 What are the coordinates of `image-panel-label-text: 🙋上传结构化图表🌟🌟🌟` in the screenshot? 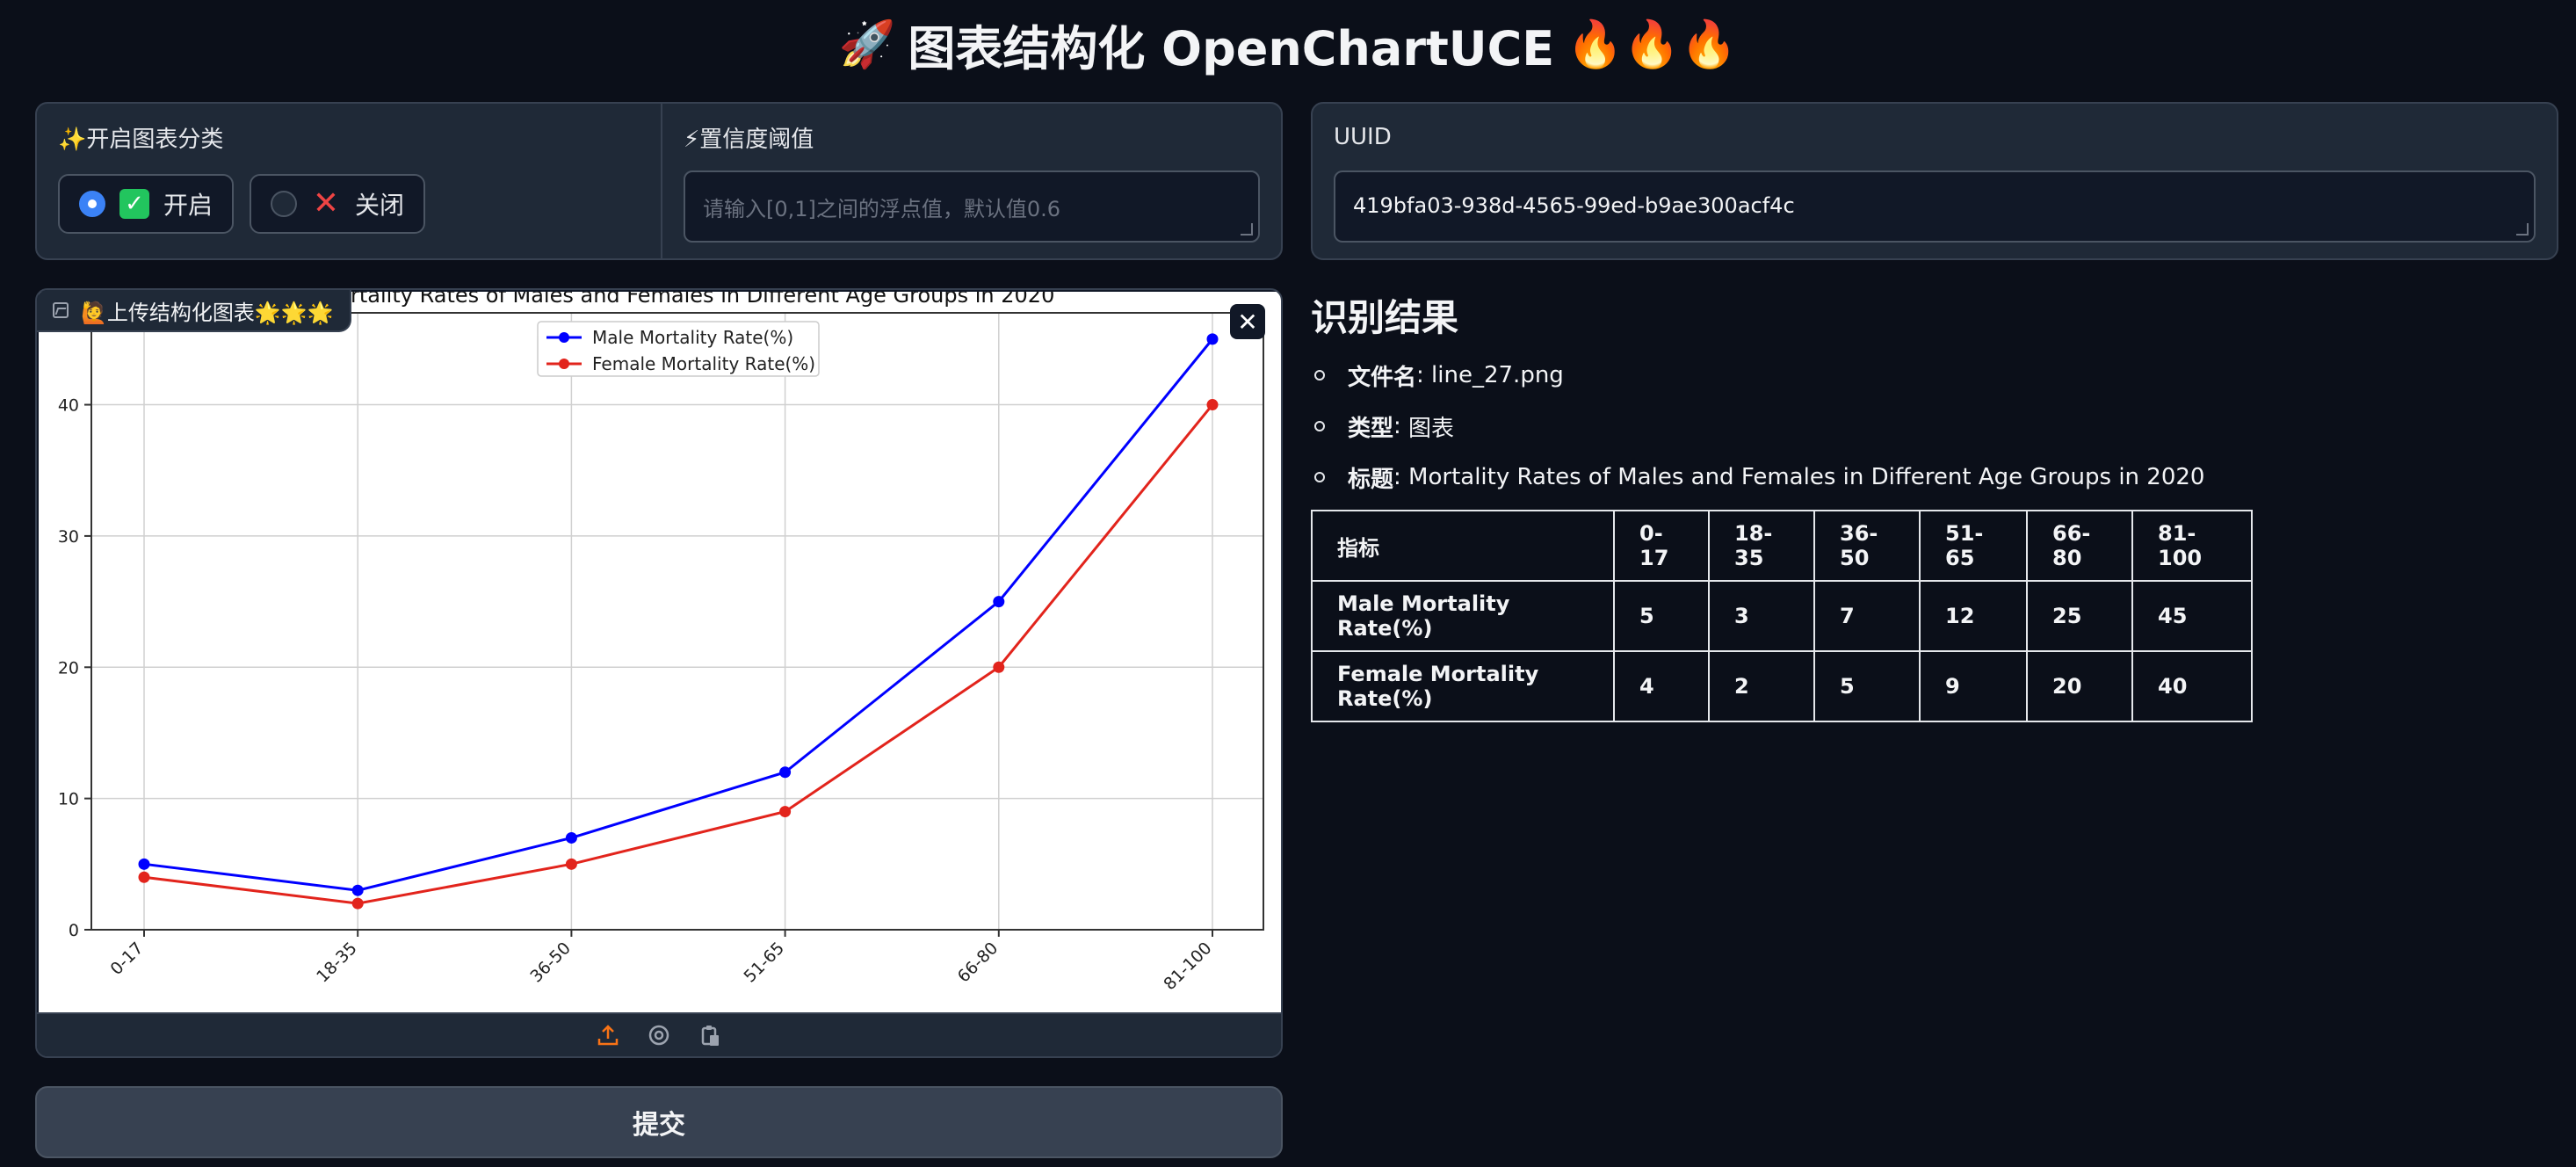 It's located at (207, 312).